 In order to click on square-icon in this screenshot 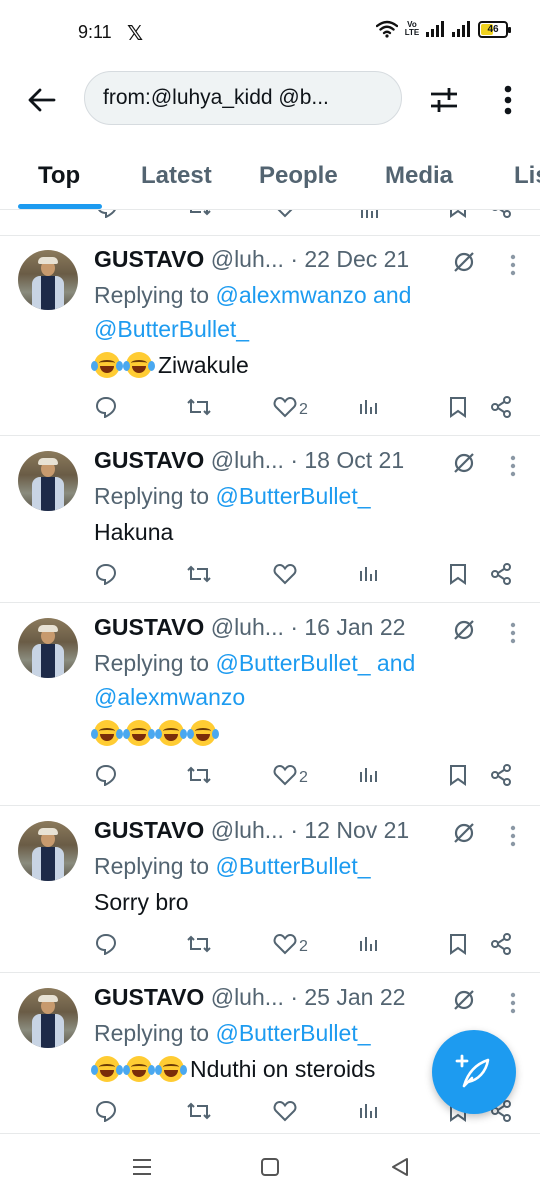, I will do `click(270, 1167)`.